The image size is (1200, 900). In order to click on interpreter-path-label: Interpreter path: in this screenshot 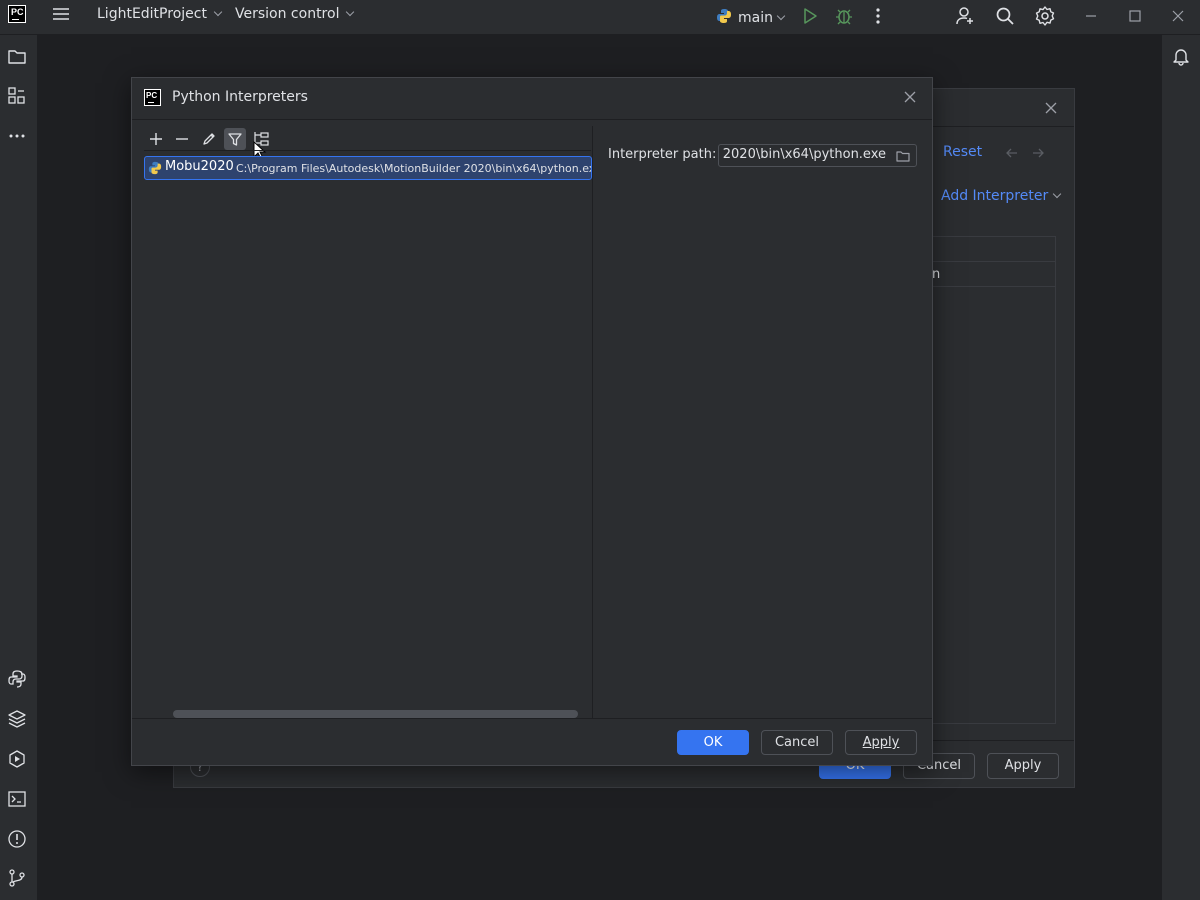, I will do `click(662, 154)`.